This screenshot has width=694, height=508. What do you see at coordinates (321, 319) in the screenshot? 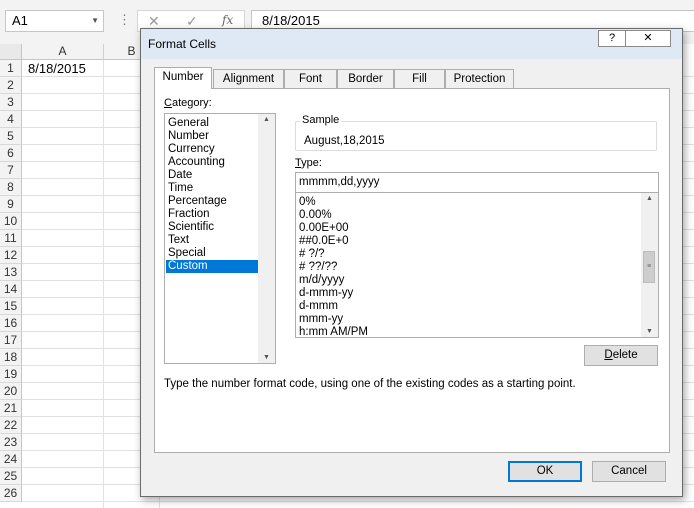
I see `format-code-item: mmm-yy` at bounding box center [321, 319].